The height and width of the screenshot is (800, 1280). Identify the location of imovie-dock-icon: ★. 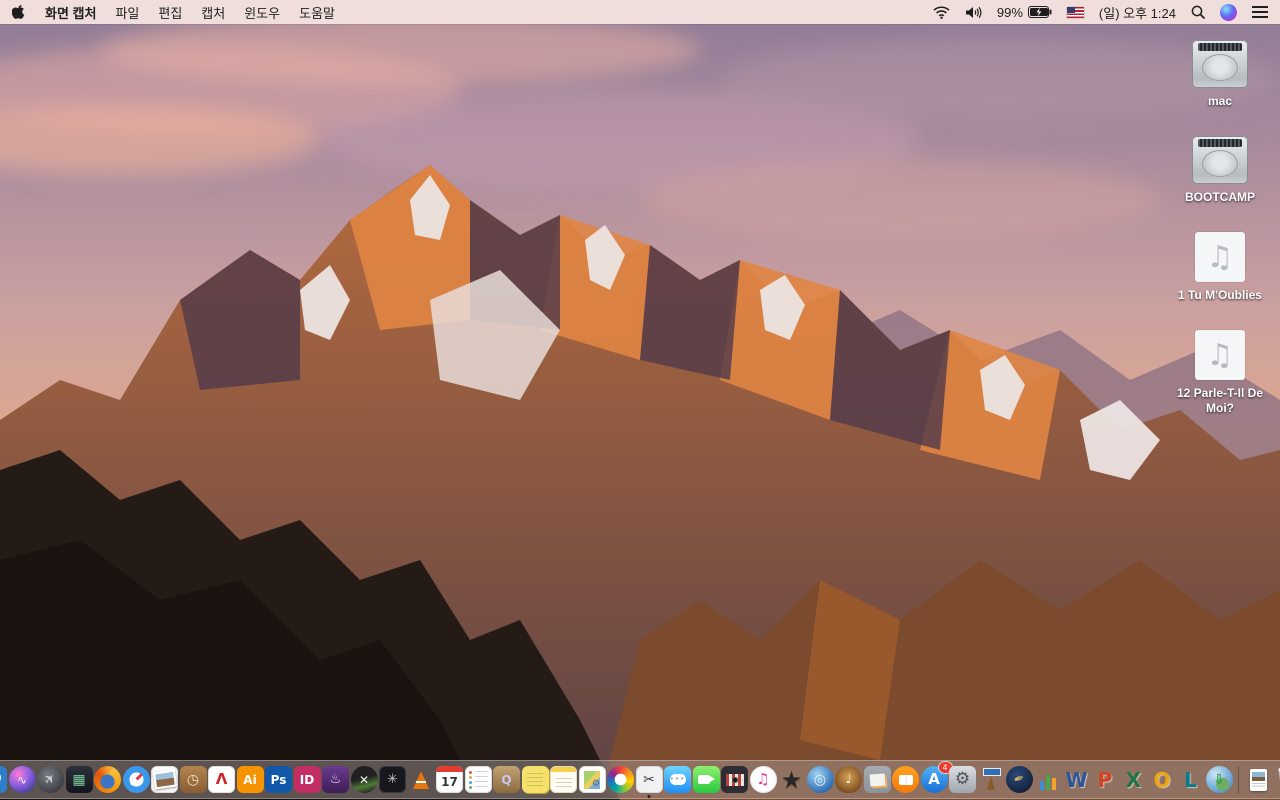
(791, 779).